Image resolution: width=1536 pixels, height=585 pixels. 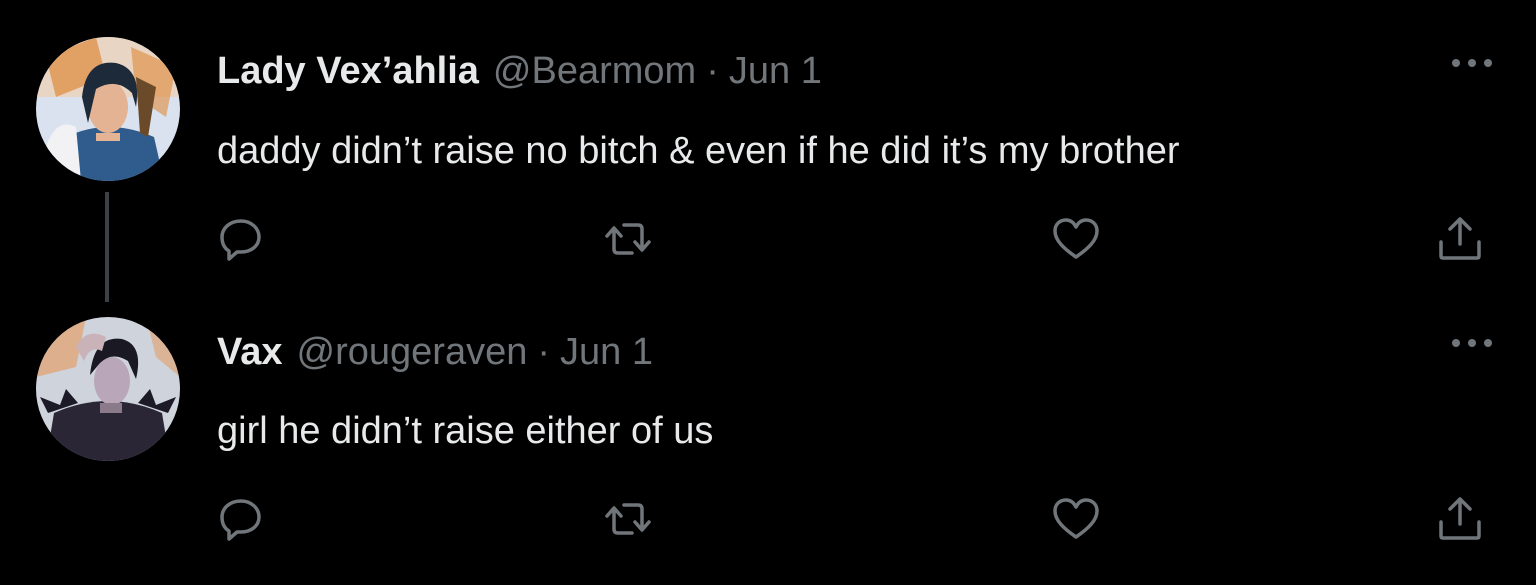 What do you see at coordinates (107, 247) in the screenshot?
I see `thread-line` at bounding box center [107, 247].